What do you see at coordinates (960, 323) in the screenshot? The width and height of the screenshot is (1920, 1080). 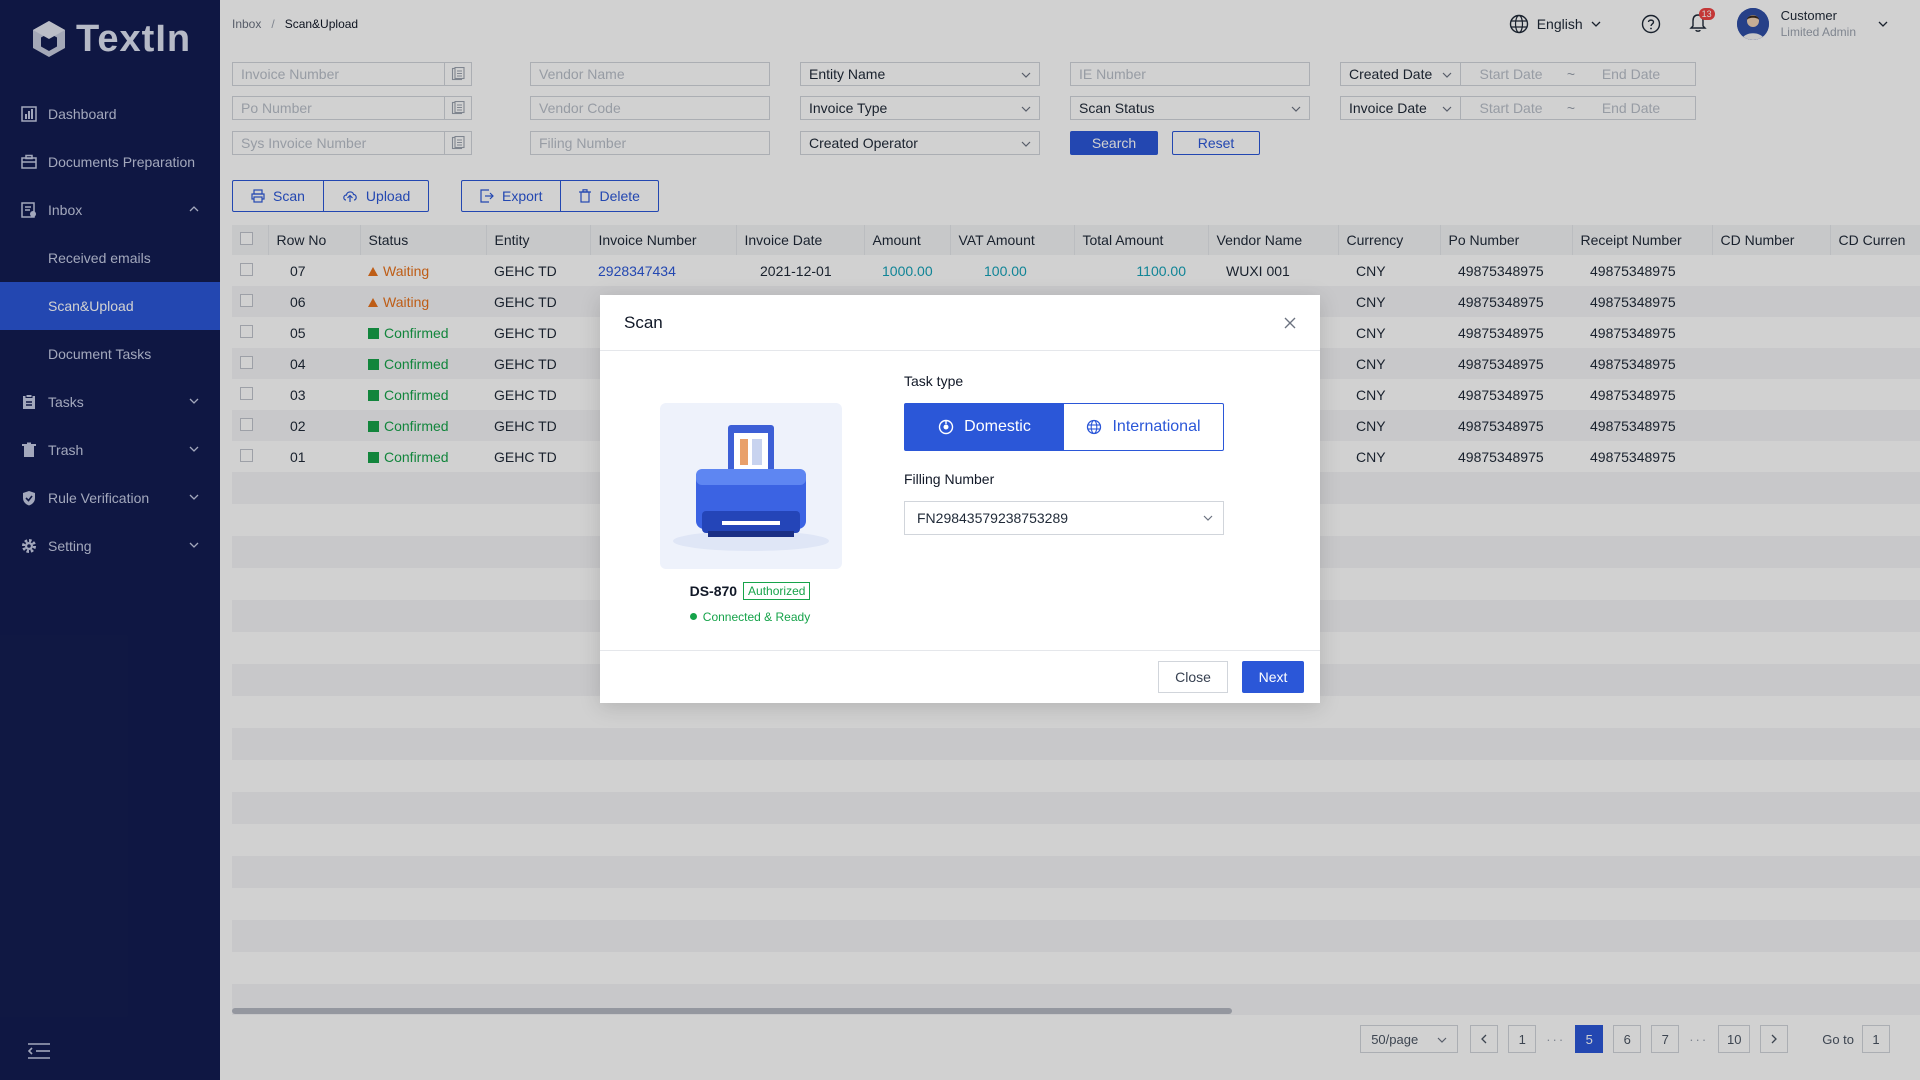 I see `dialog-header: Scan` at bounding box center [960, 323].